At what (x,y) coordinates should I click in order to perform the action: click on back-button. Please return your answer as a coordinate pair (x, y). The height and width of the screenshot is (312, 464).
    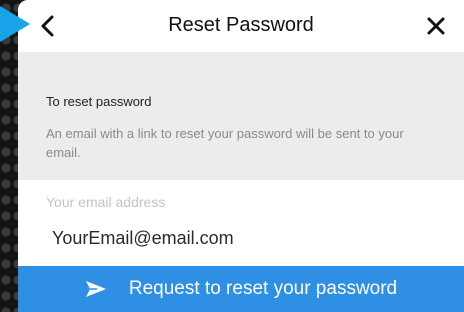
    Looking at the image, I should click on (48, 26).